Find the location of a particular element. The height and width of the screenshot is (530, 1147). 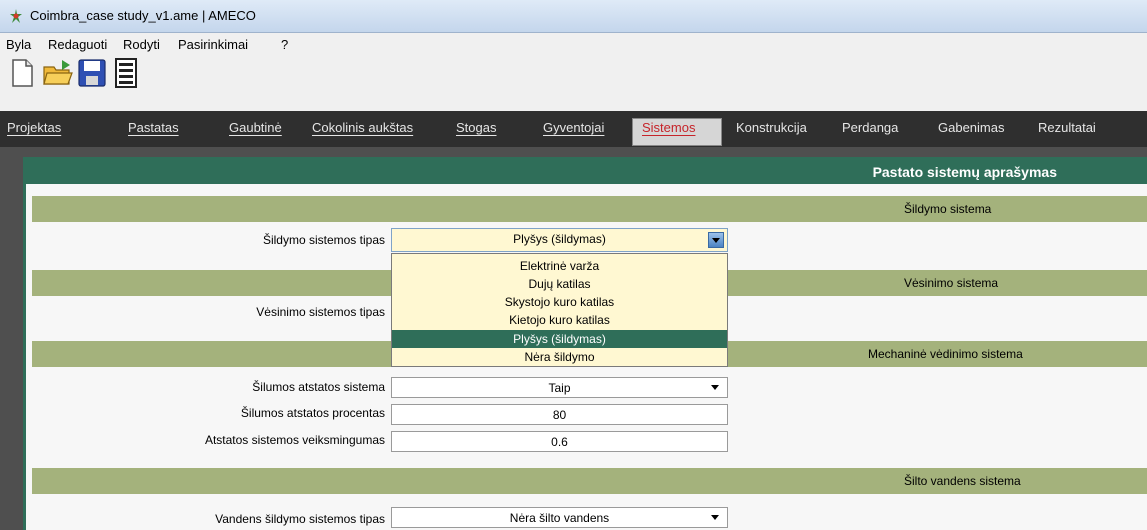

heat-recovery-value: Taip is located at coordinates (559, 388).